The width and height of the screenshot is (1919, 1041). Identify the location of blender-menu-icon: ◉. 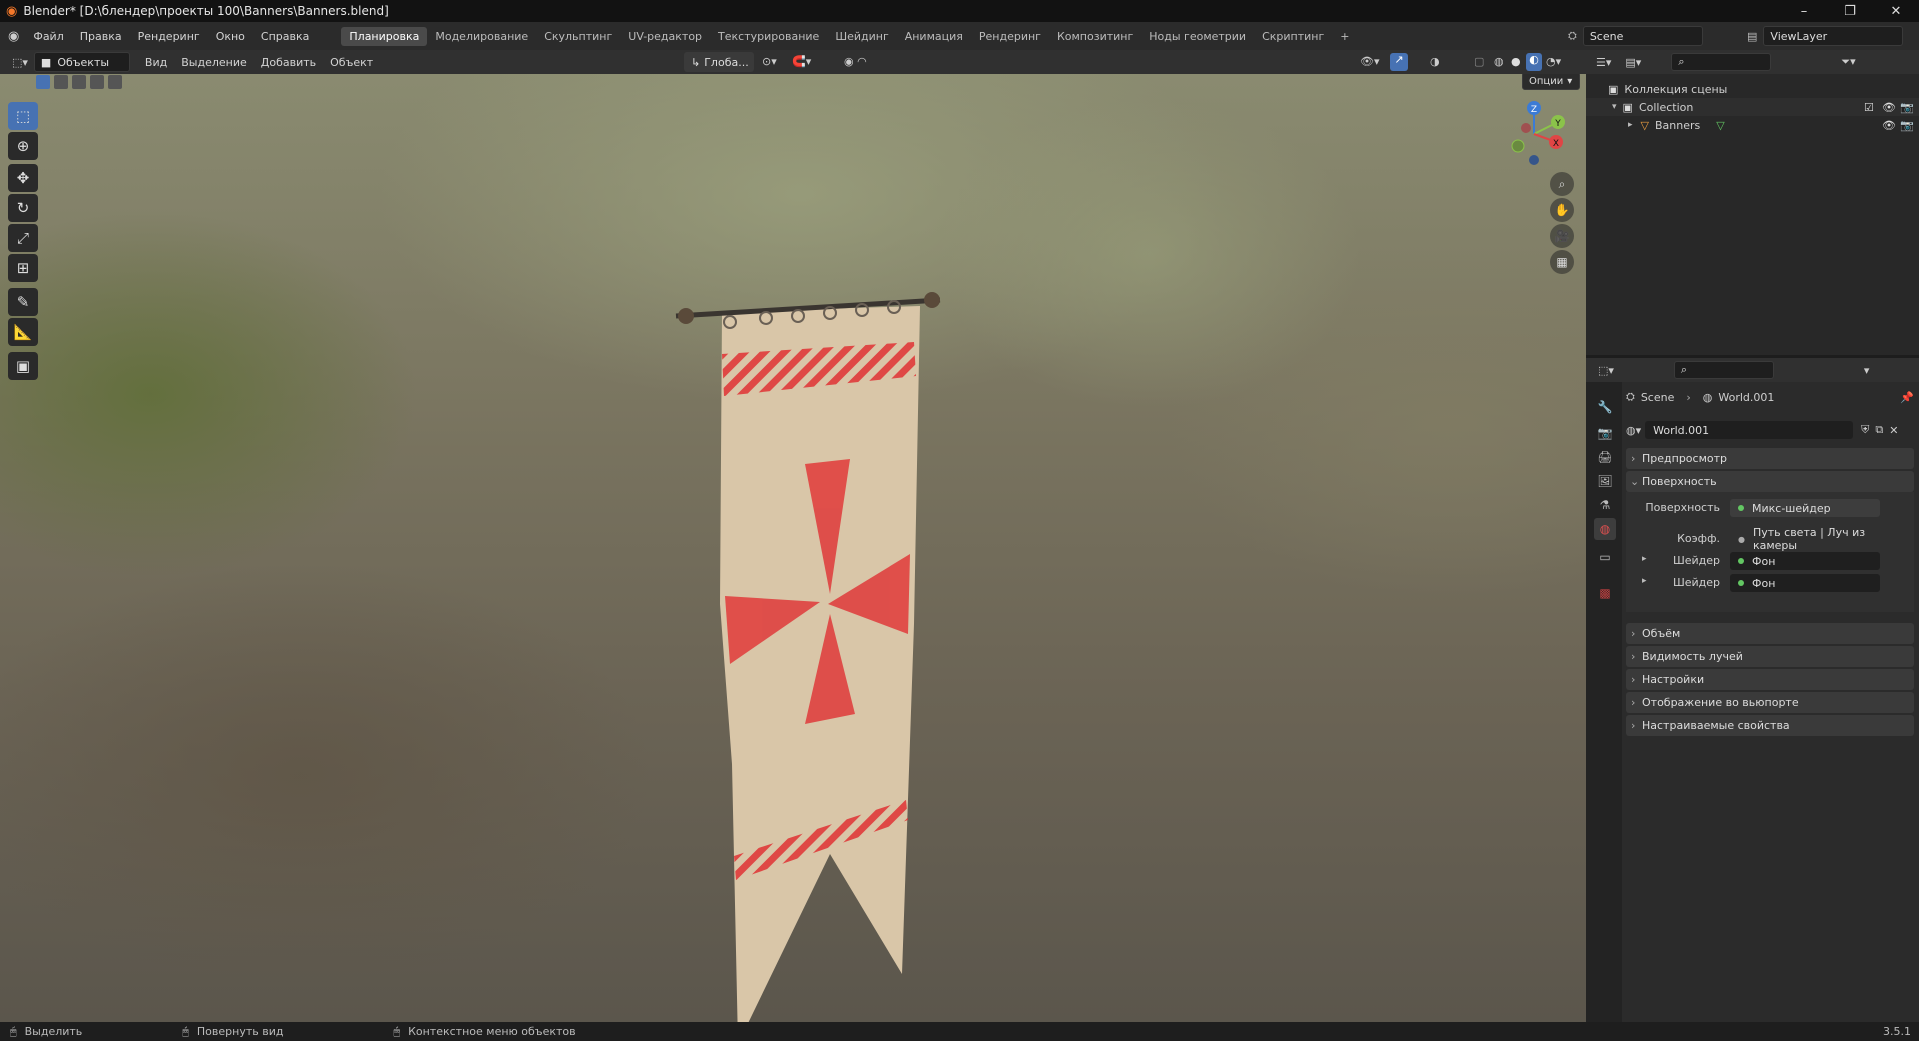
(13, 36).